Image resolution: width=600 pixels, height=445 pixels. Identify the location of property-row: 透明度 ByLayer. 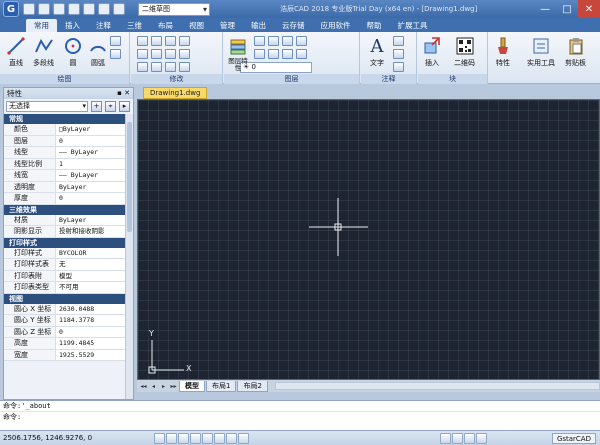
(65, 187).